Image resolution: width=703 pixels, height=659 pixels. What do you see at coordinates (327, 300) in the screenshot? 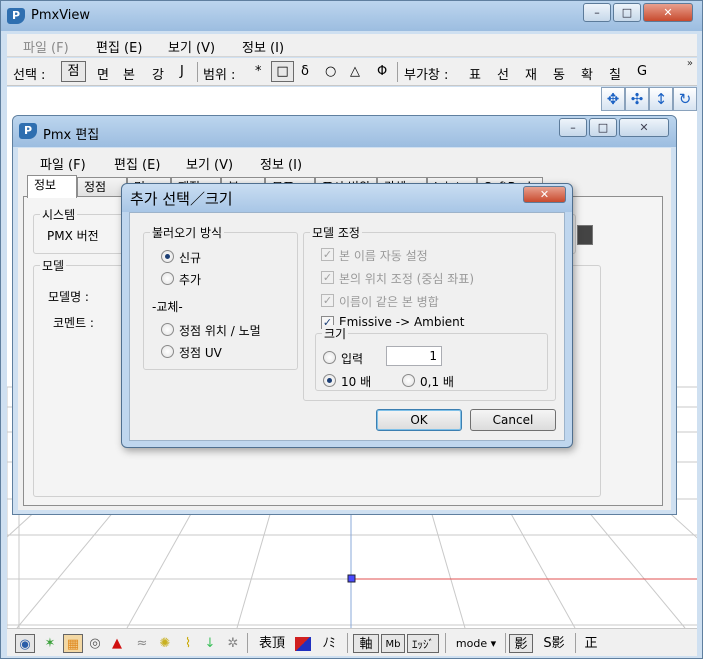
I see `check-merge-same-bone-box: ✓` at bounding box center [327, 300].